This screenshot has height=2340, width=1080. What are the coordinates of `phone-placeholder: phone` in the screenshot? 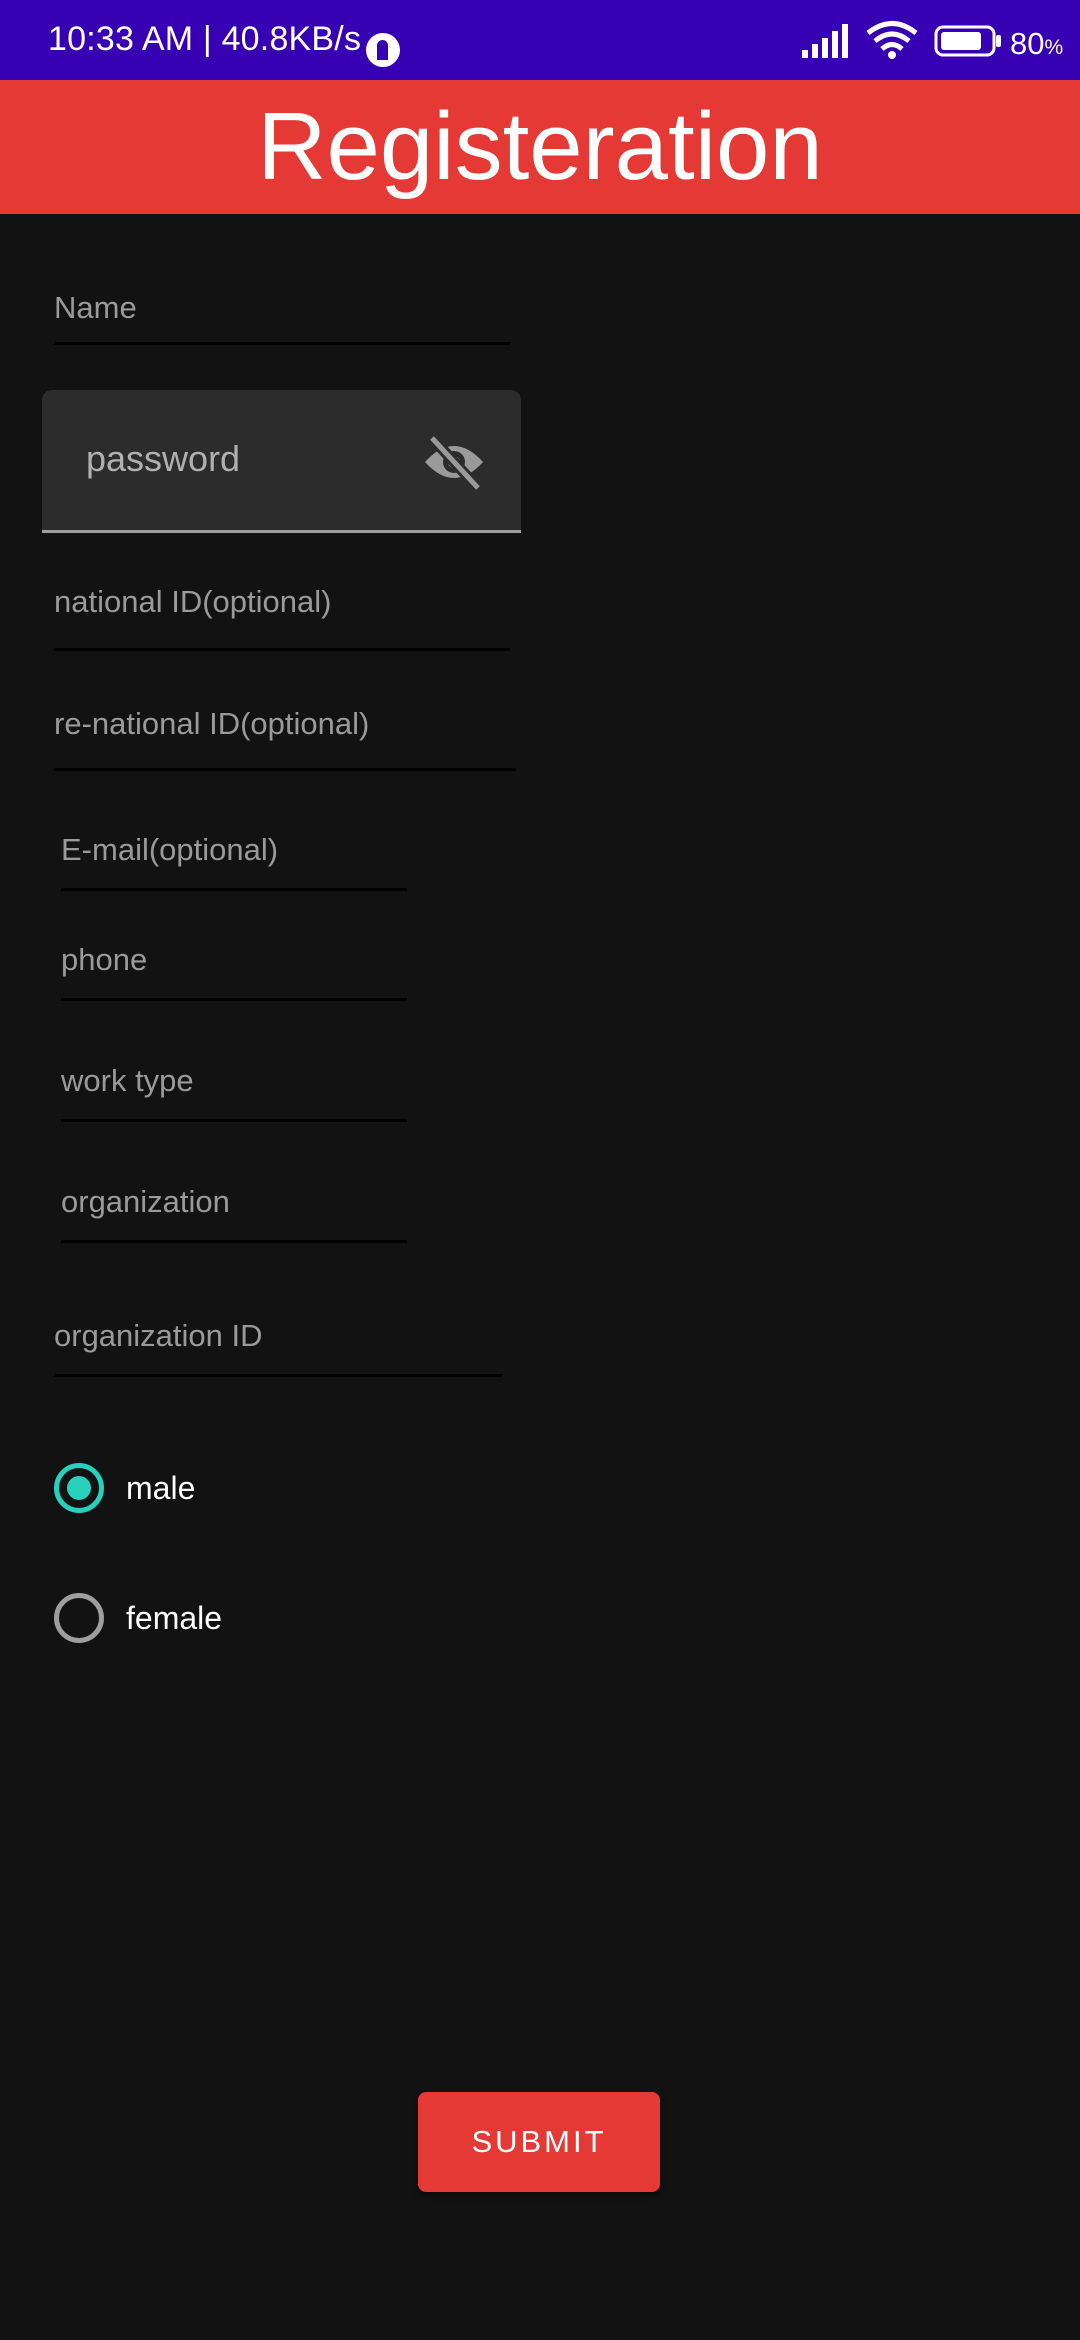 It's located at (104, 959).